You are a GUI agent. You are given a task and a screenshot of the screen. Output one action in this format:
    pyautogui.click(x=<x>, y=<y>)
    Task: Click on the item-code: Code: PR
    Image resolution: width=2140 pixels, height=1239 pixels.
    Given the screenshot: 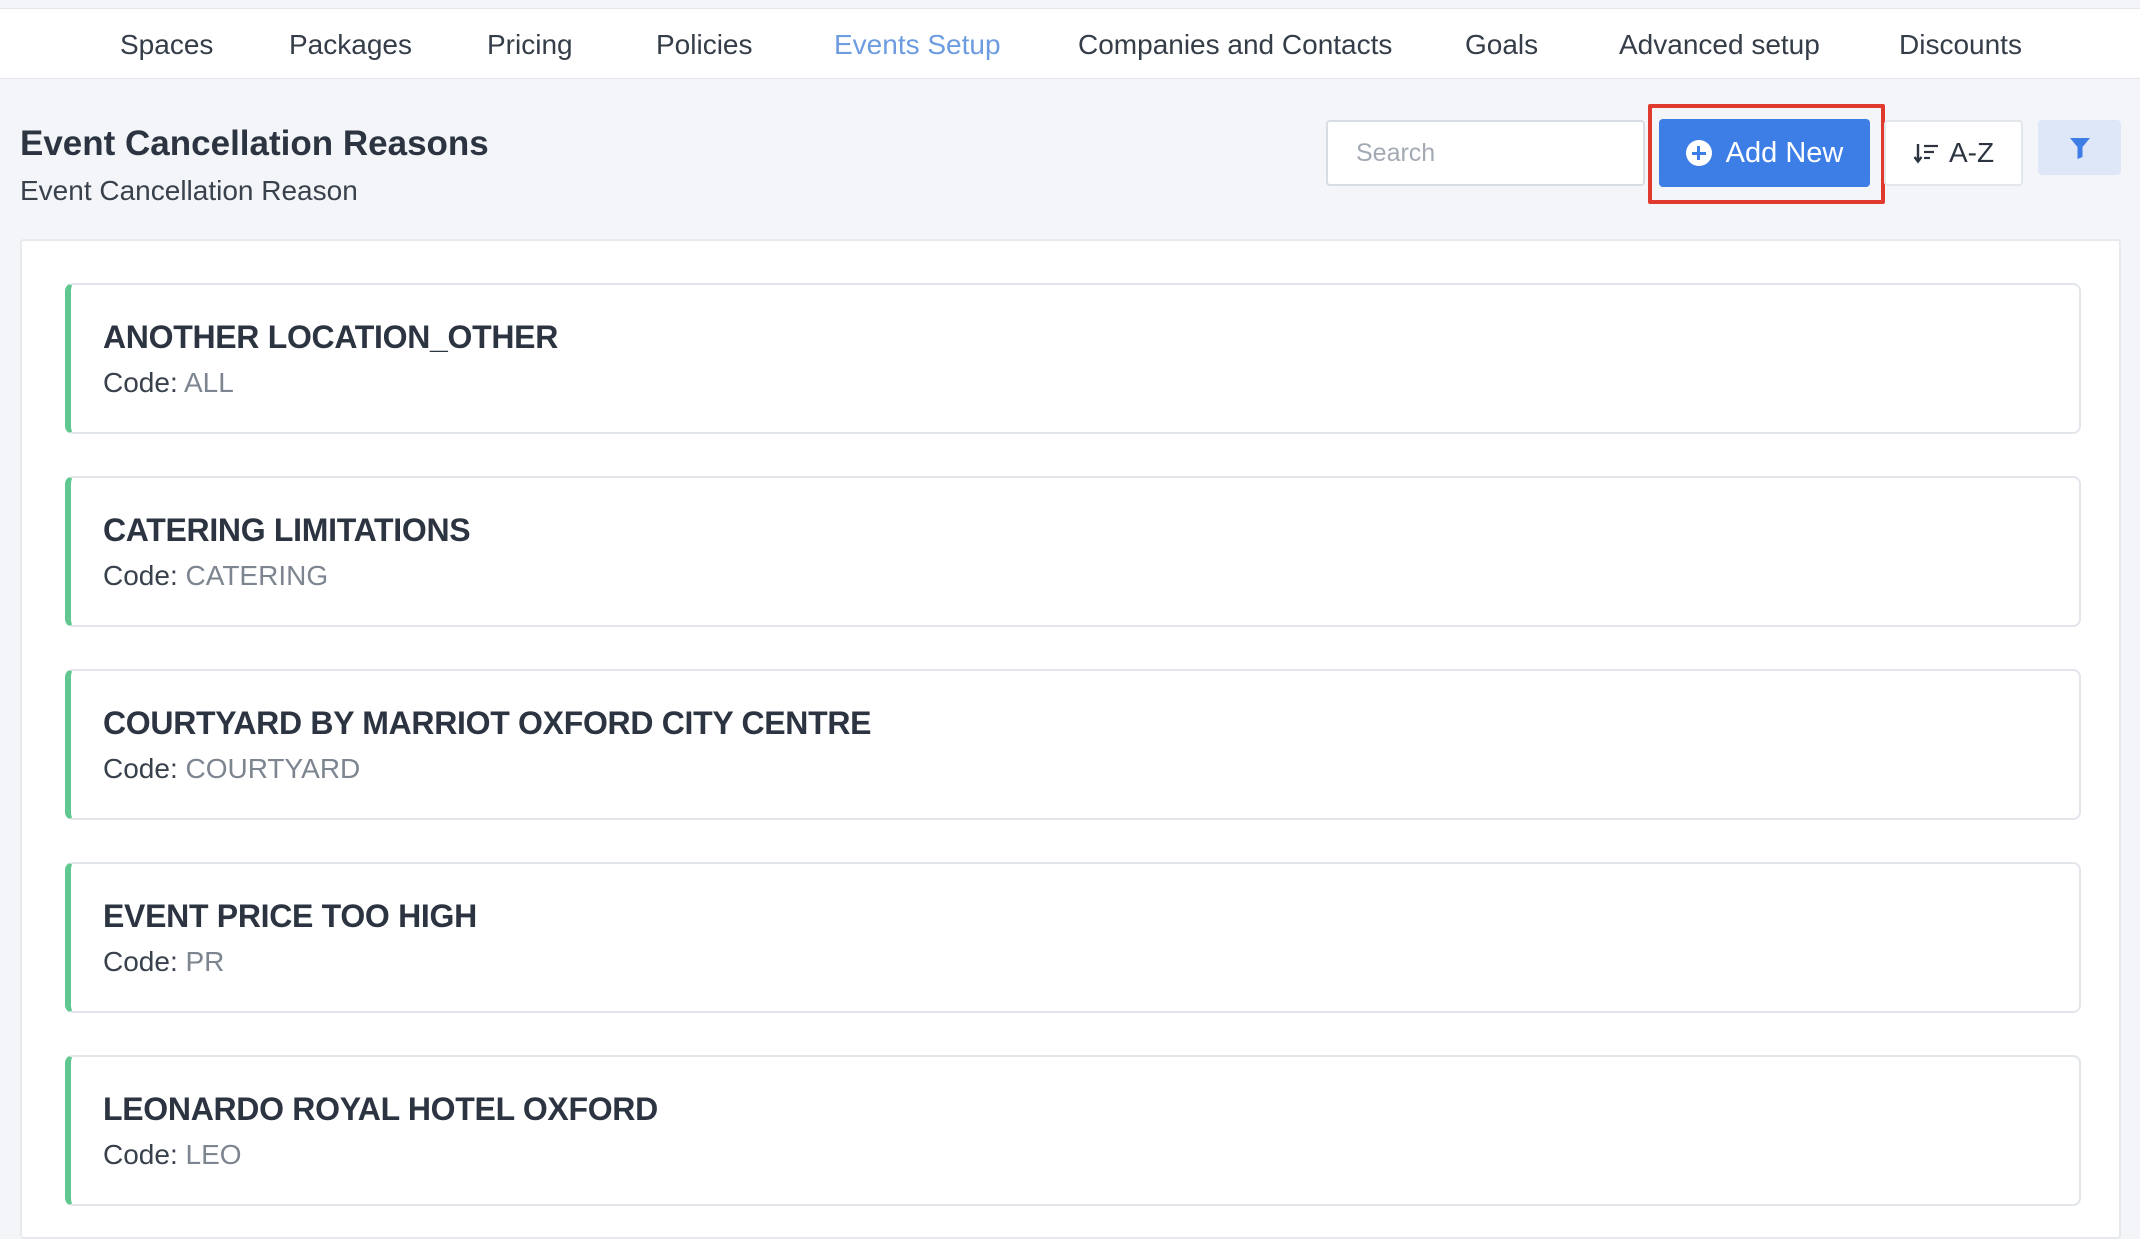 What is the action you would take?
    pyautogui.click(x=163, y=962)
    